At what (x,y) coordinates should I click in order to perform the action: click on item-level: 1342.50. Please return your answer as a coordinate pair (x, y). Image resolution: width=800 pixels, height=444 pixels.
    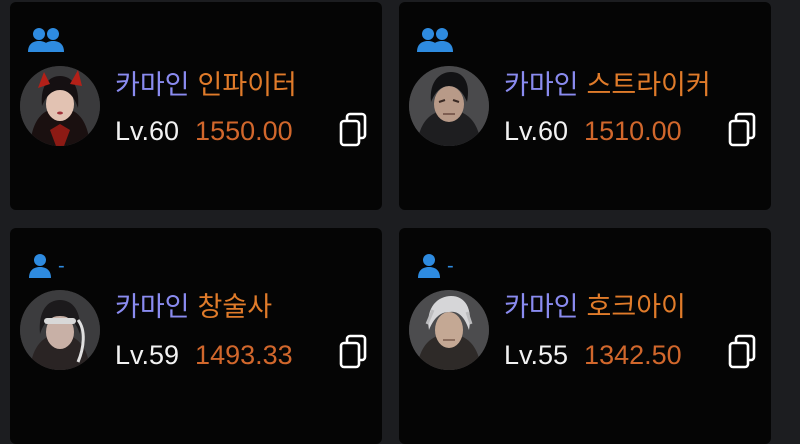
    Looking at the image, I should click on (633, 355).